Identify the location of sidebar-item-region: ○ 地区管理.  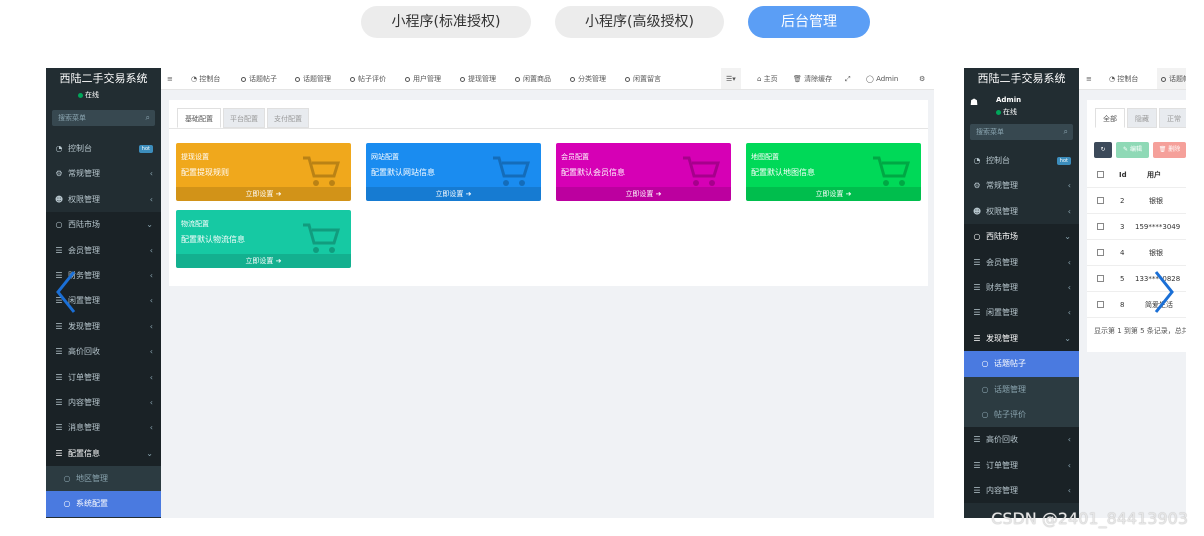
(103, 479).